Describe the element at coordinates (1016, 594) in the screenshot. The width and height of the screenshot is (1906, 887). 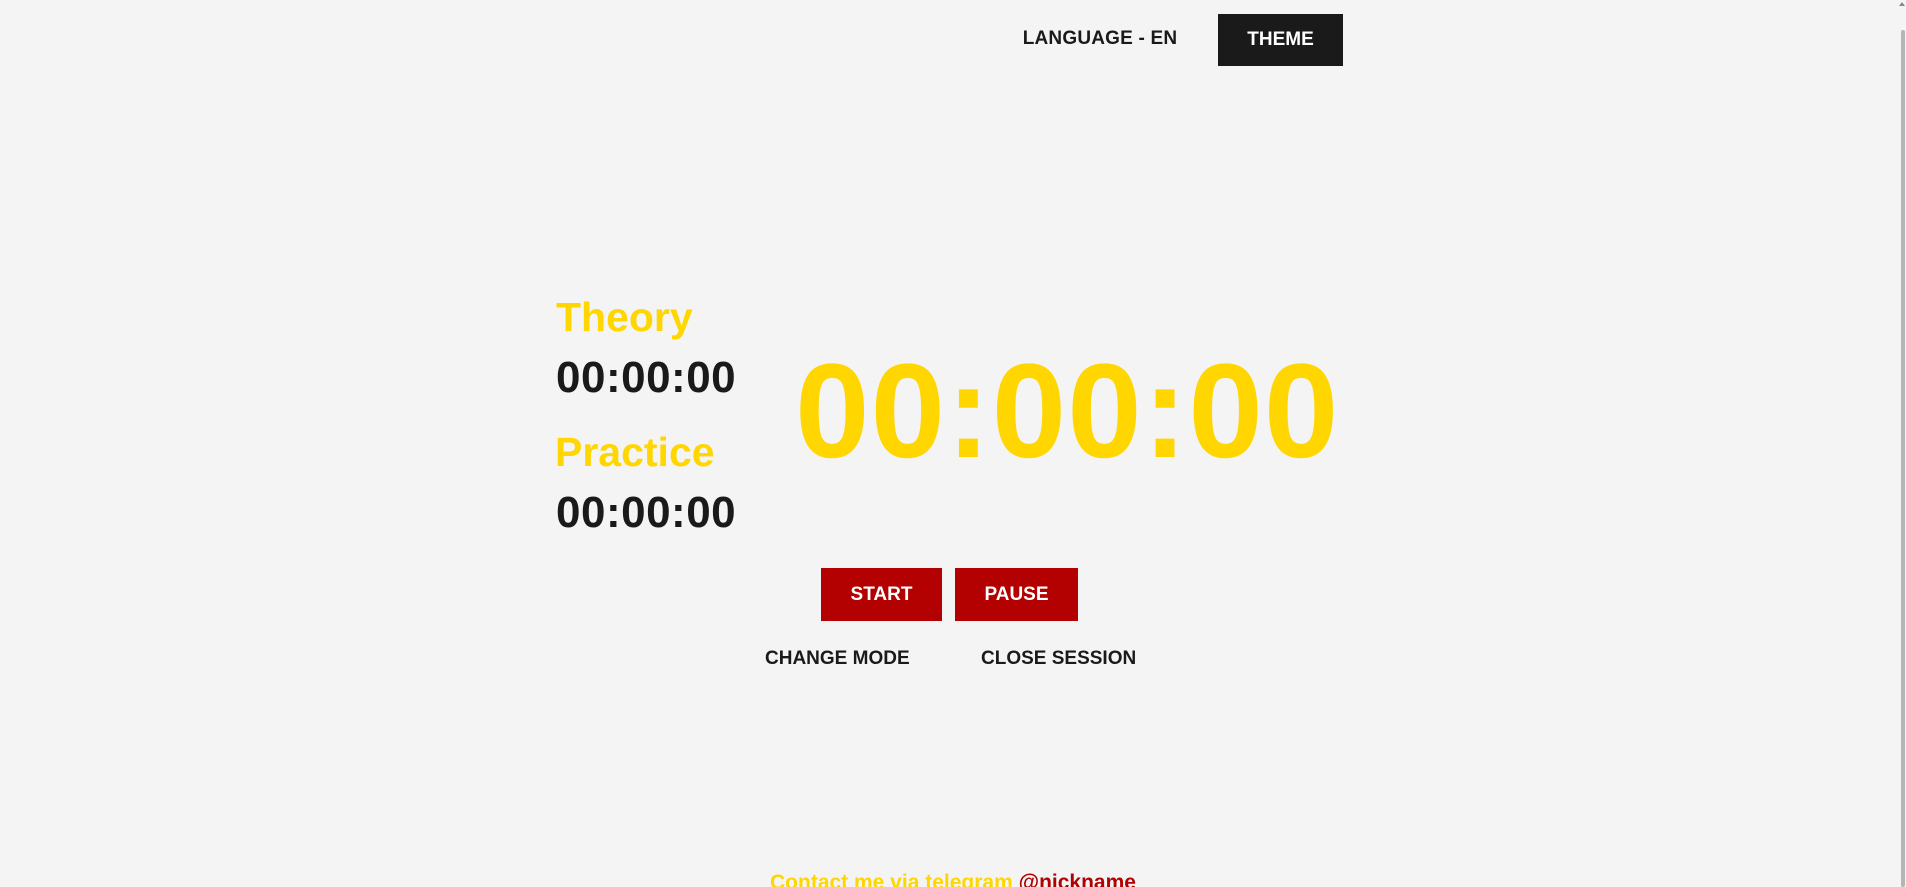
I see `pause-button: PAUSE` at that location.